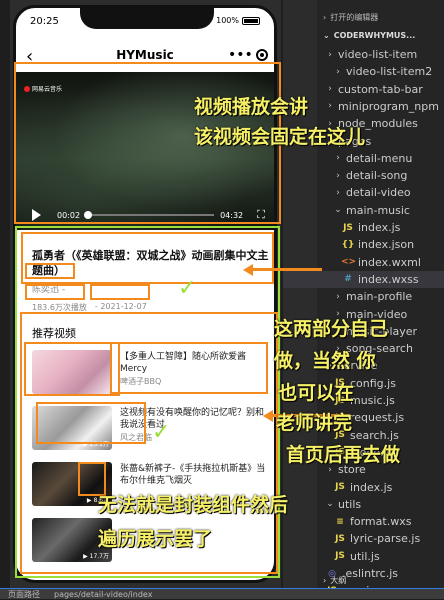 This screenshot has height=600, width=444. I want to click on tree-file: # index.wxss, so click(363, 279).